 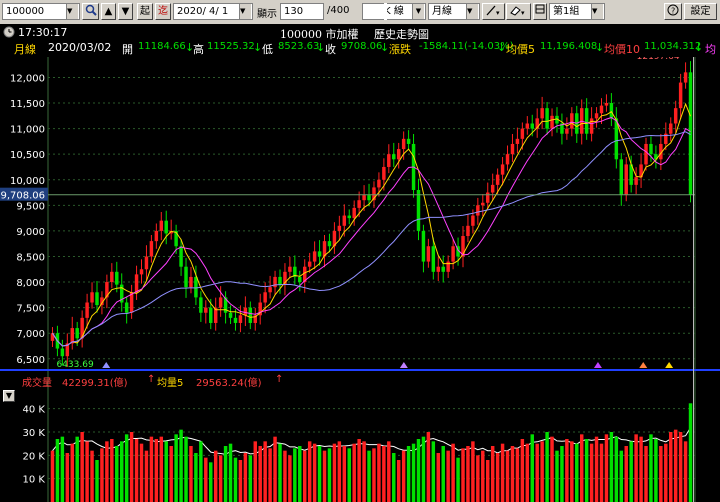 I want to click on info-open-label: 開, so click(x=127, y=49).